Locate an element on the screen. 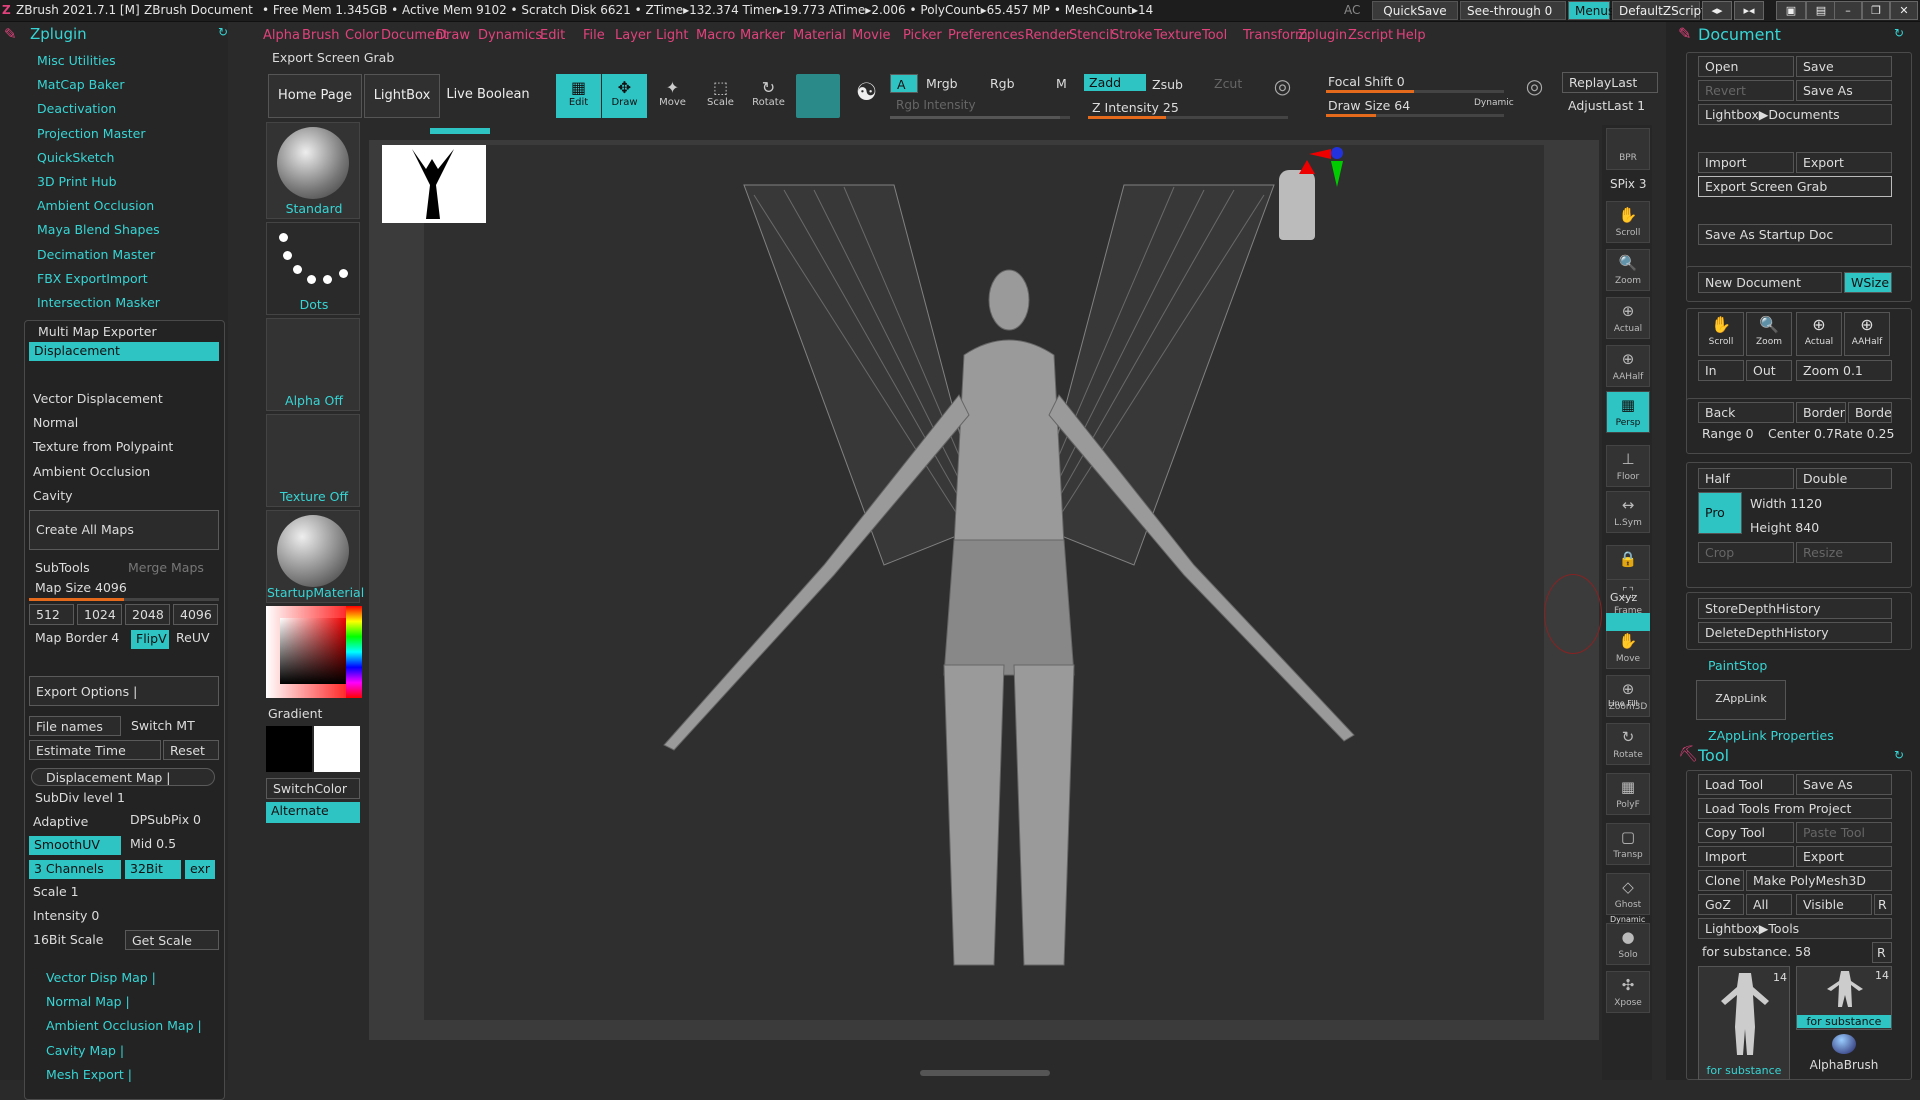 The image size is (1920, 1100). menu-stencil: Stencil is located at coordinates (1091, 35).